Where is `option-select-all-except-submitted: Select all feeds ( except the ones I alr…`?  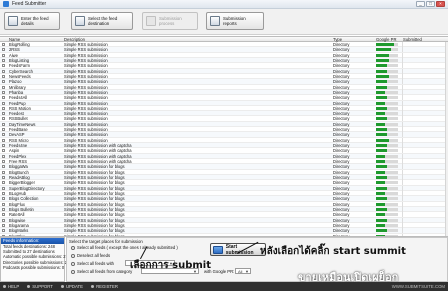
option-select-all-except-submitted: Select all feeds ( except the ones I alr… is located at coordinates (124, 247).